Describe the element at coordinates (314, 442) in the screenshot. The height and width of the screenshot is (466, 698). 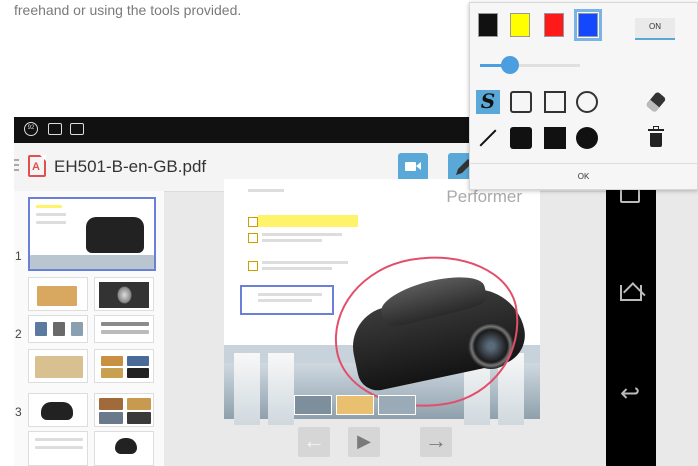
I see `previous-page-button: ←` at that location.